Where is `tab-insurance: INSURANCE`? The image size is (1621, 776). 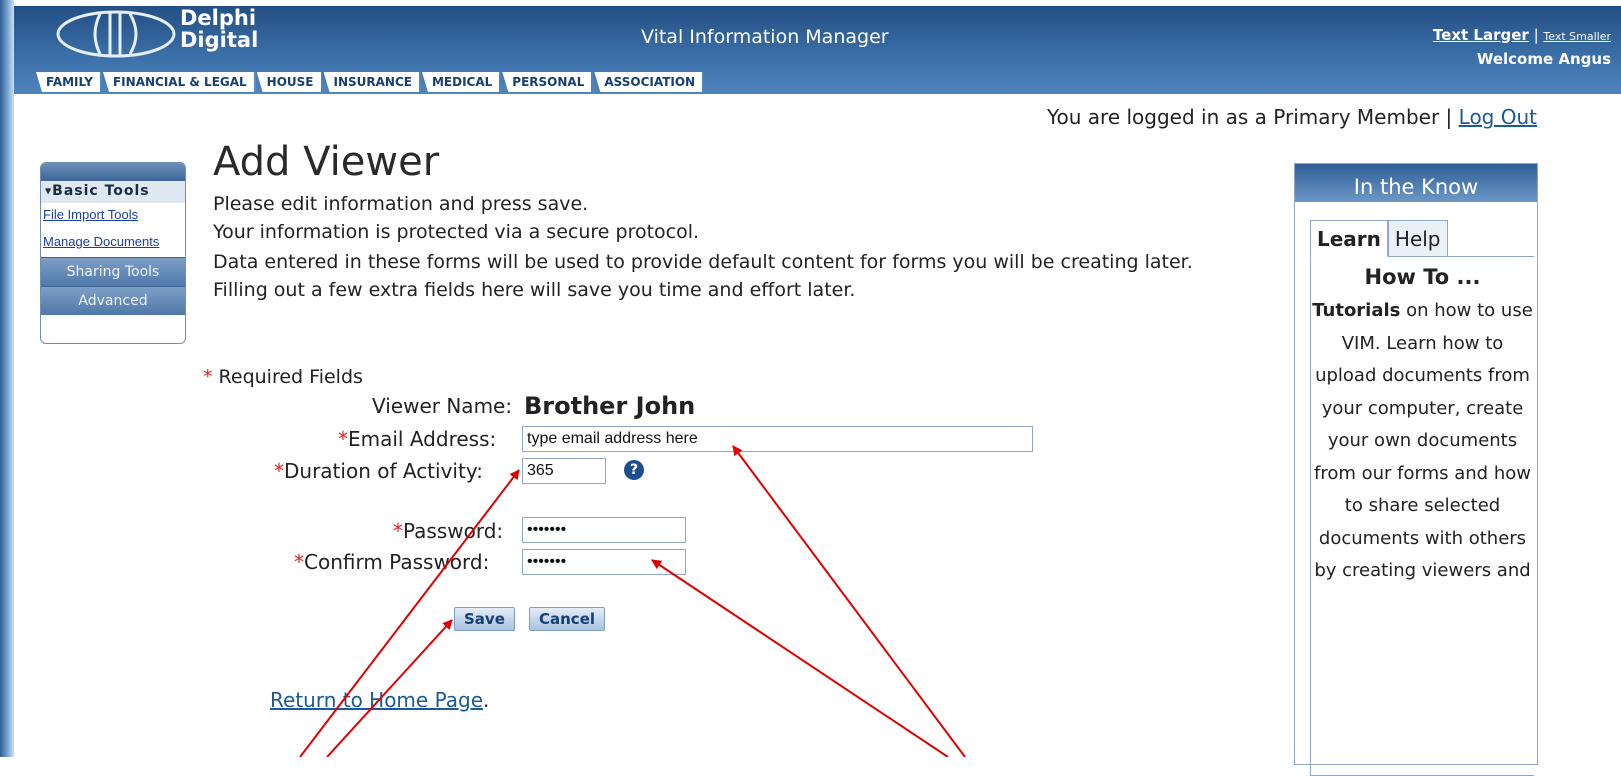 tab-insurance: INSURANCE is located at coordinates (372, 82).